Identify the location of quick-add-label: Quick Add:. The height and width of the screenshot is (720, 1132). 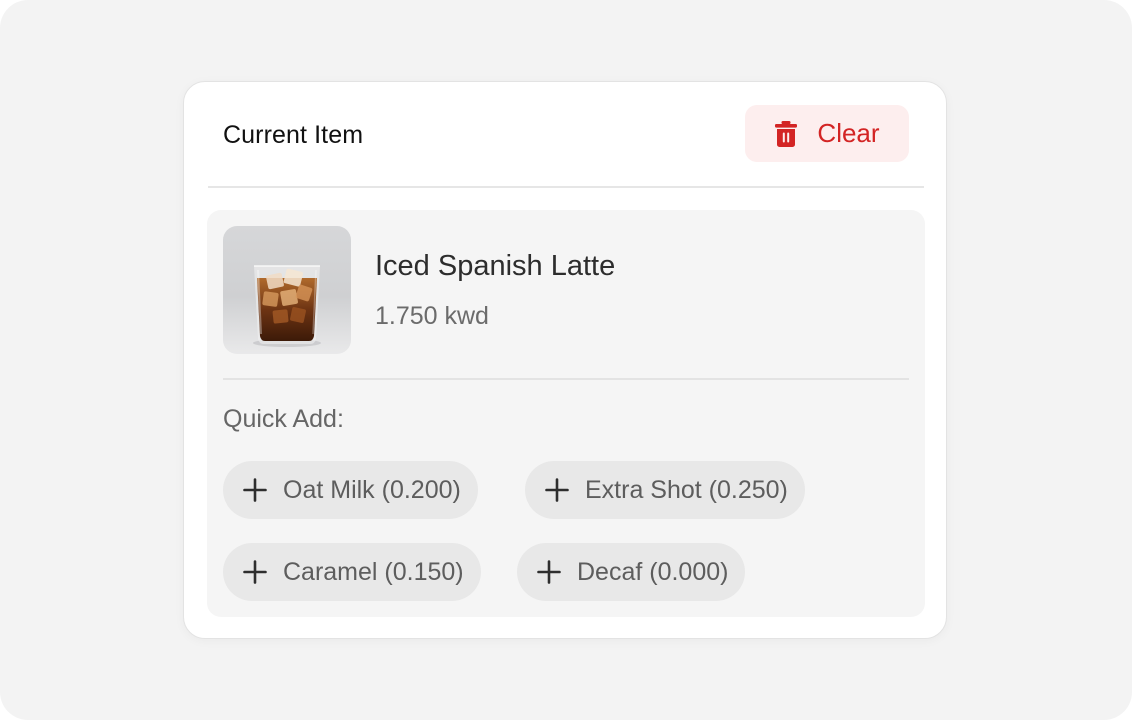
(283, 419).